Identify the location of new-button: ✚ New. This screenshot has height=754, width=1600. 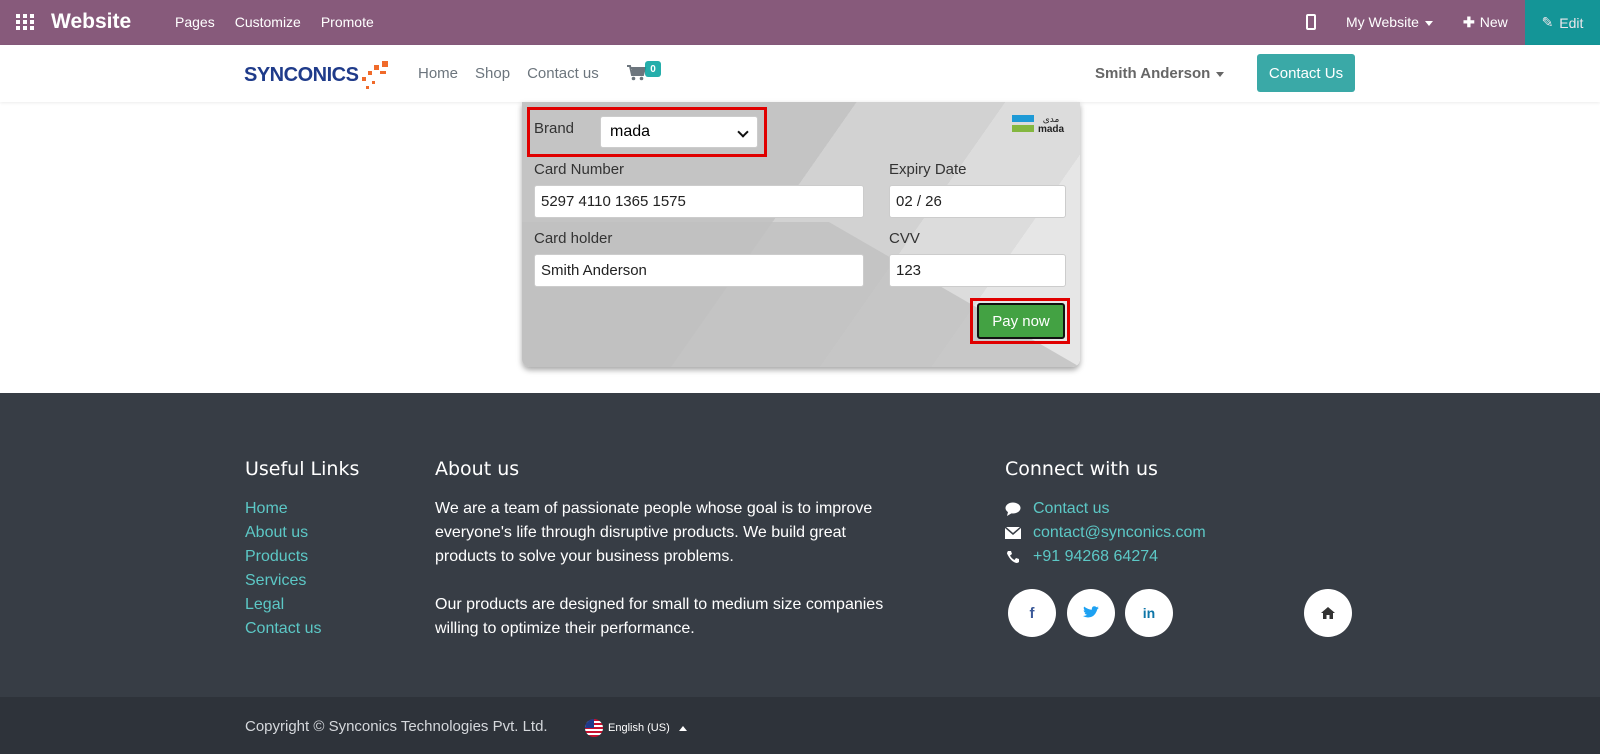
(1485, 22).